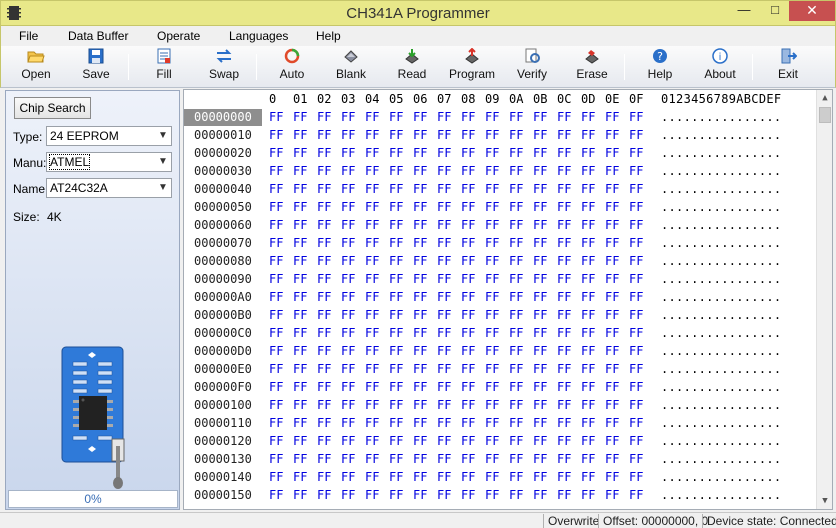  I want to click on row-address: 00000140, so click(223, 477).